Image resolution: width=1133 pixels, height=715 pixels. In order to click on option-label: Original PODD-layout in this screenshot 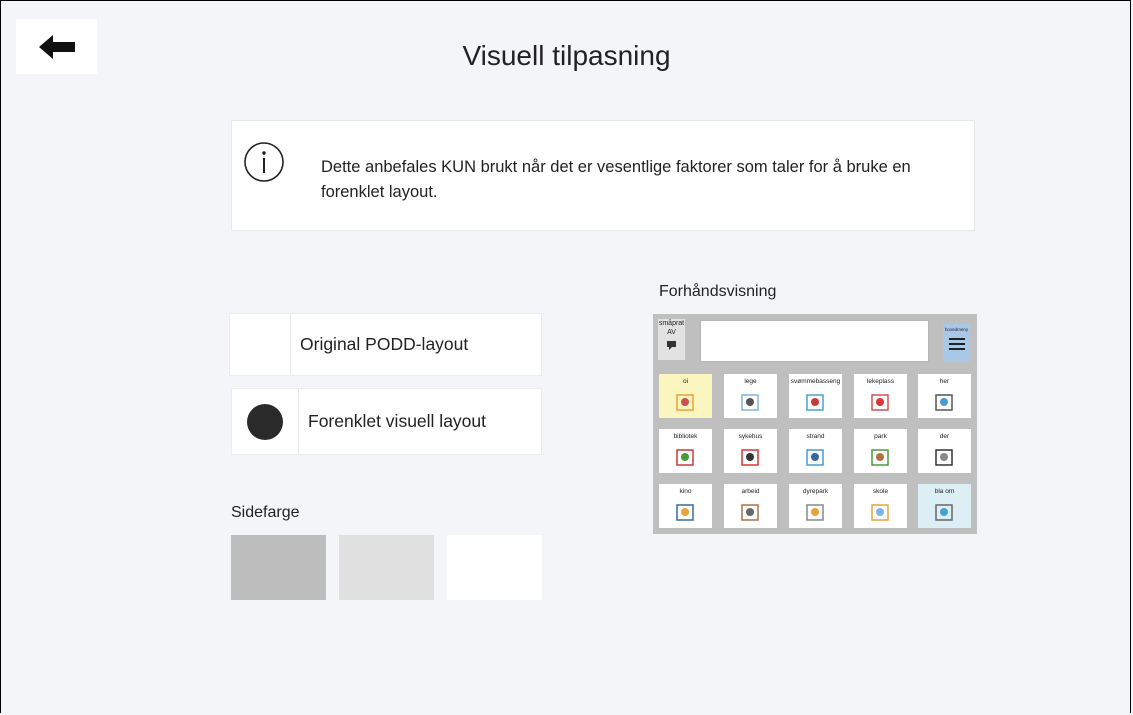, I will do `click(384, 344)`.